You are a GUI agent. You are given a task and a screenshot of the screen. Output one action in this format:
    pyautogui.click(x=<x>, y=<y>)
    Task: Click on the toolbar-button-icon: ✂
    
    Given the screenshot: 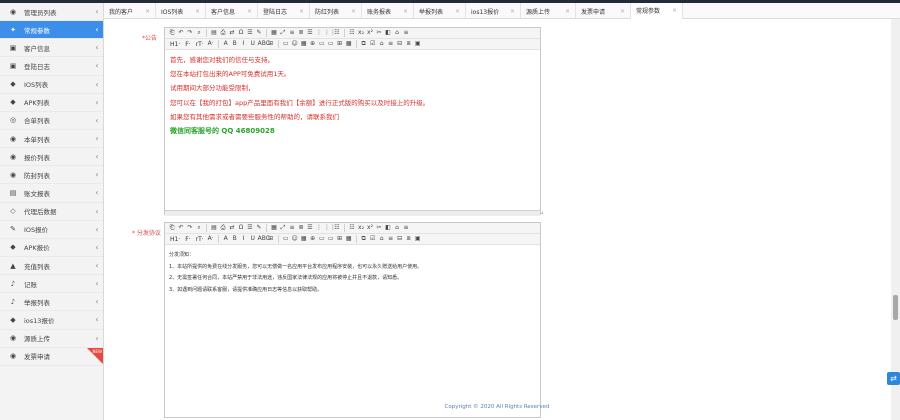 What is the action you would take?
    pyautogui.click(x=379, y=228)
    